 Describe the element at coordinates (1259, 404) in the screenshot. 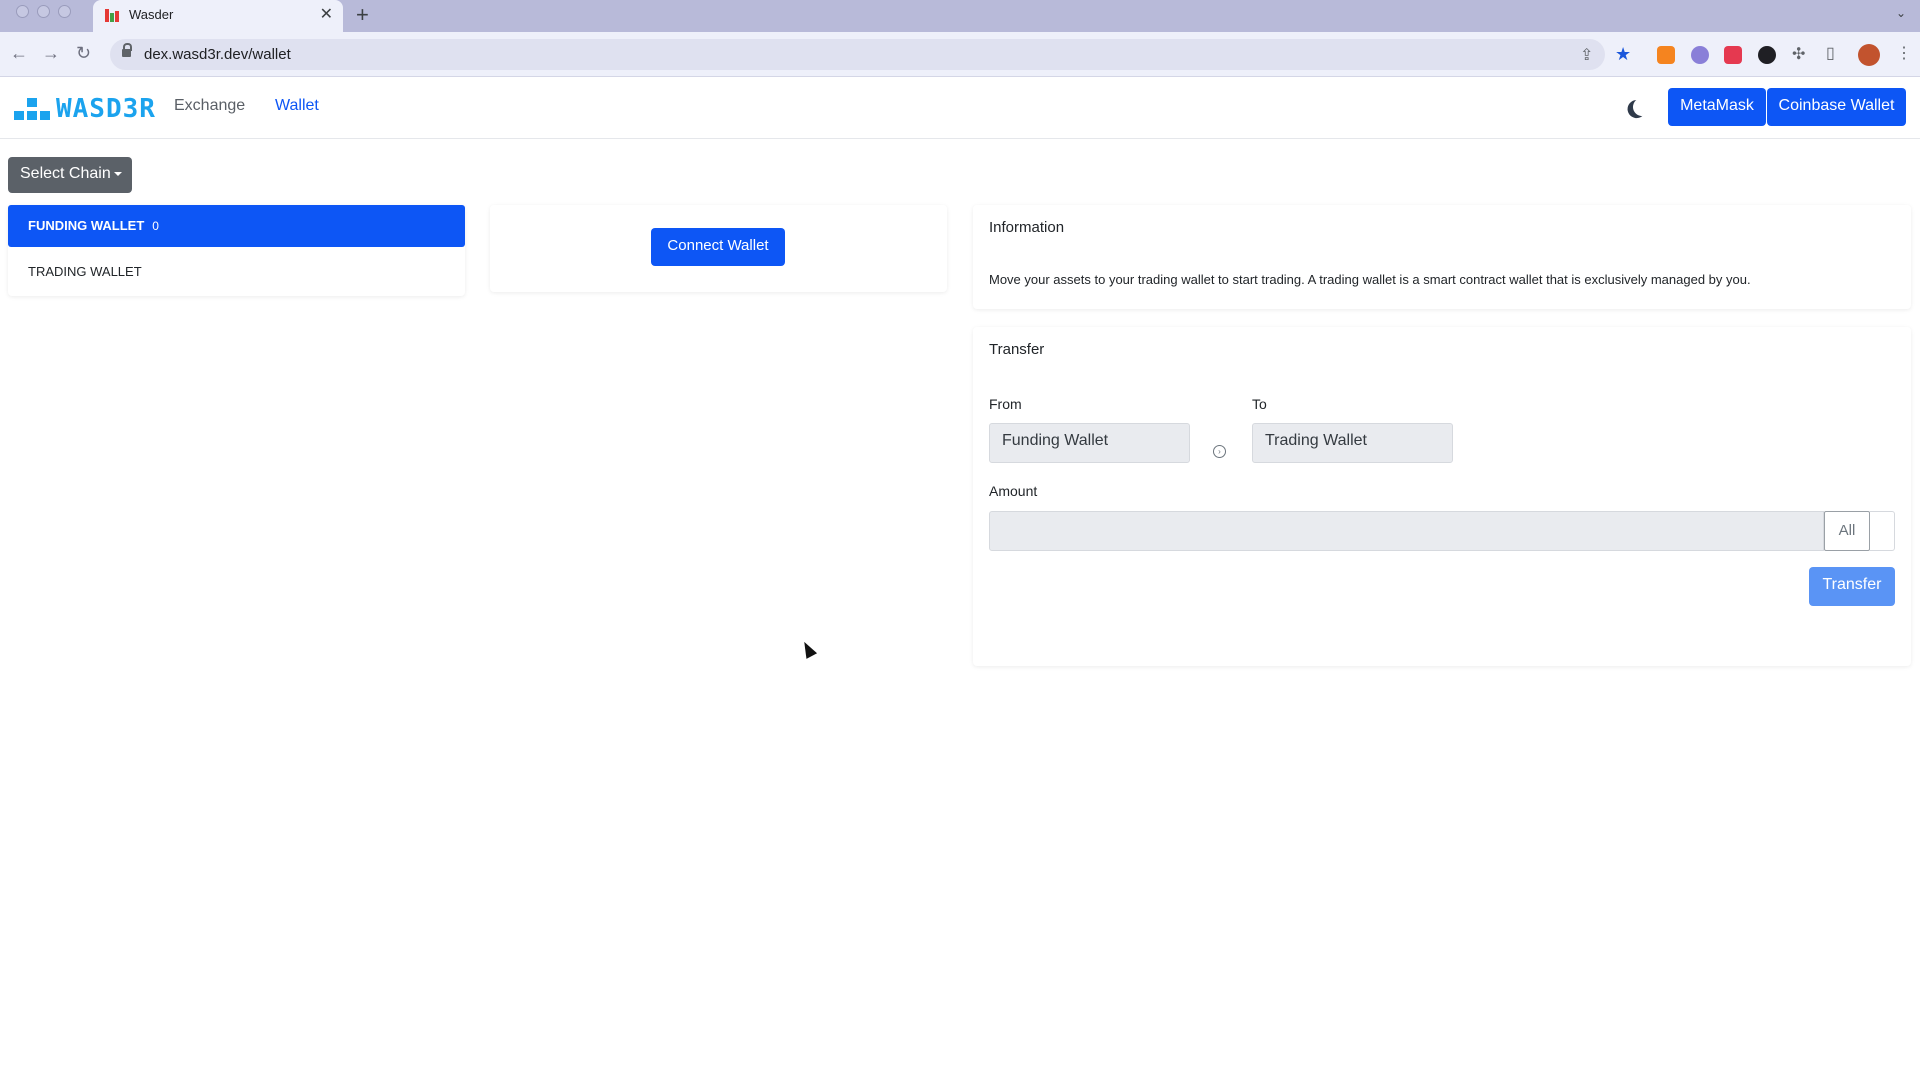

I see `to-label: To` at that location.